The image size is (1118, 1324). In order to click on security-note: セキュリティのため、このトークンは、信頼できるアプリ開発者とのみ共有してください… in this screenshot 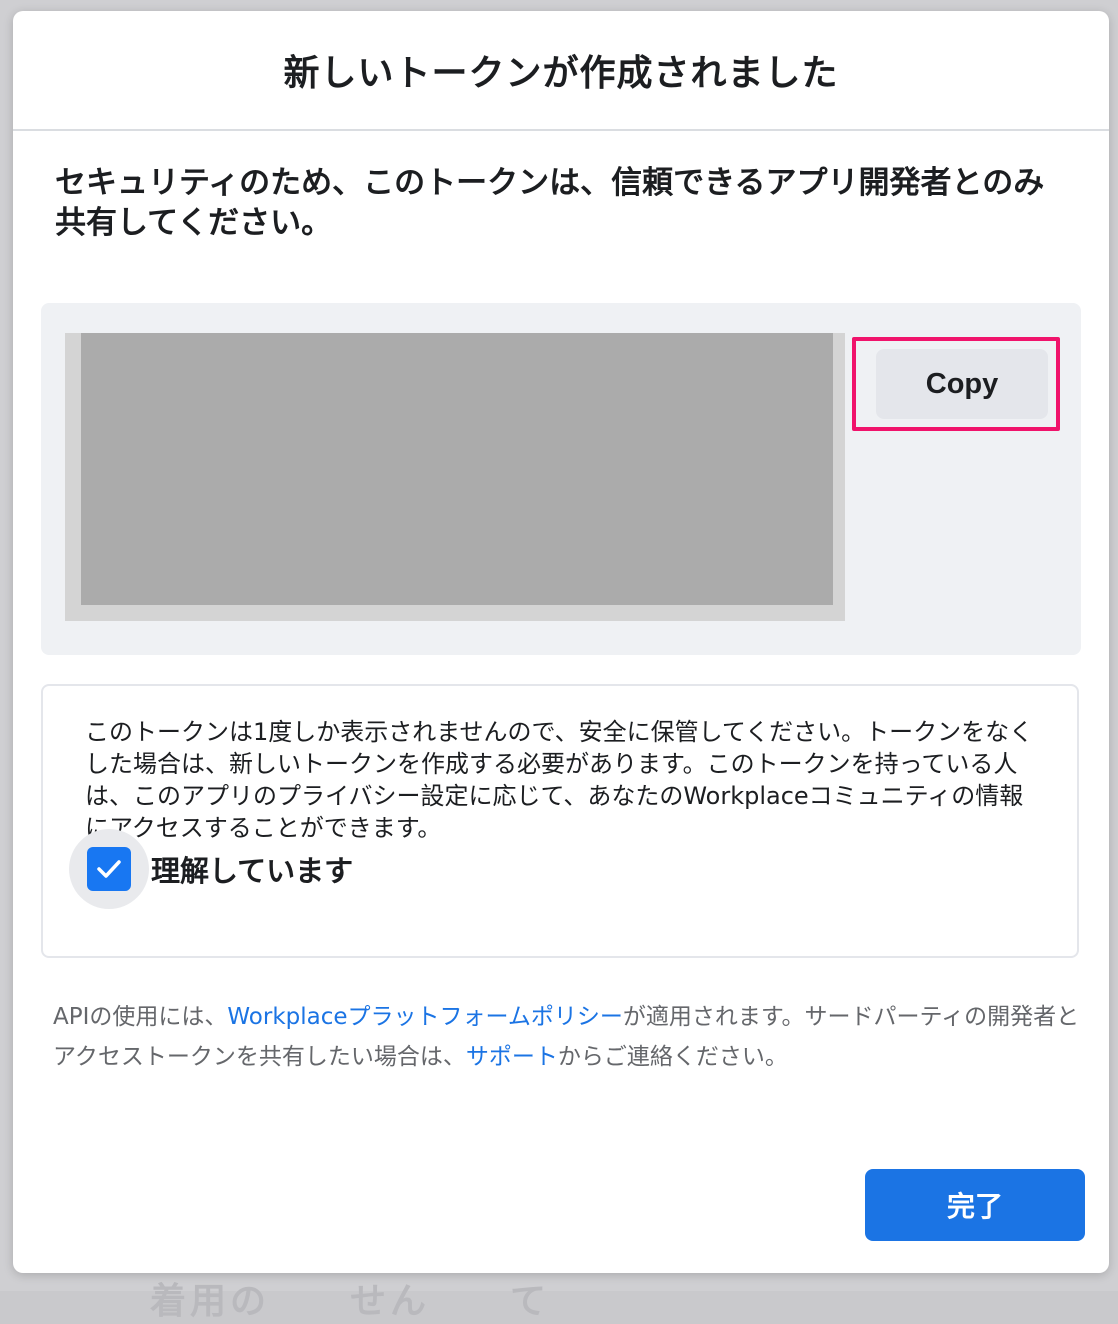, I will do `click(550, 203)`.